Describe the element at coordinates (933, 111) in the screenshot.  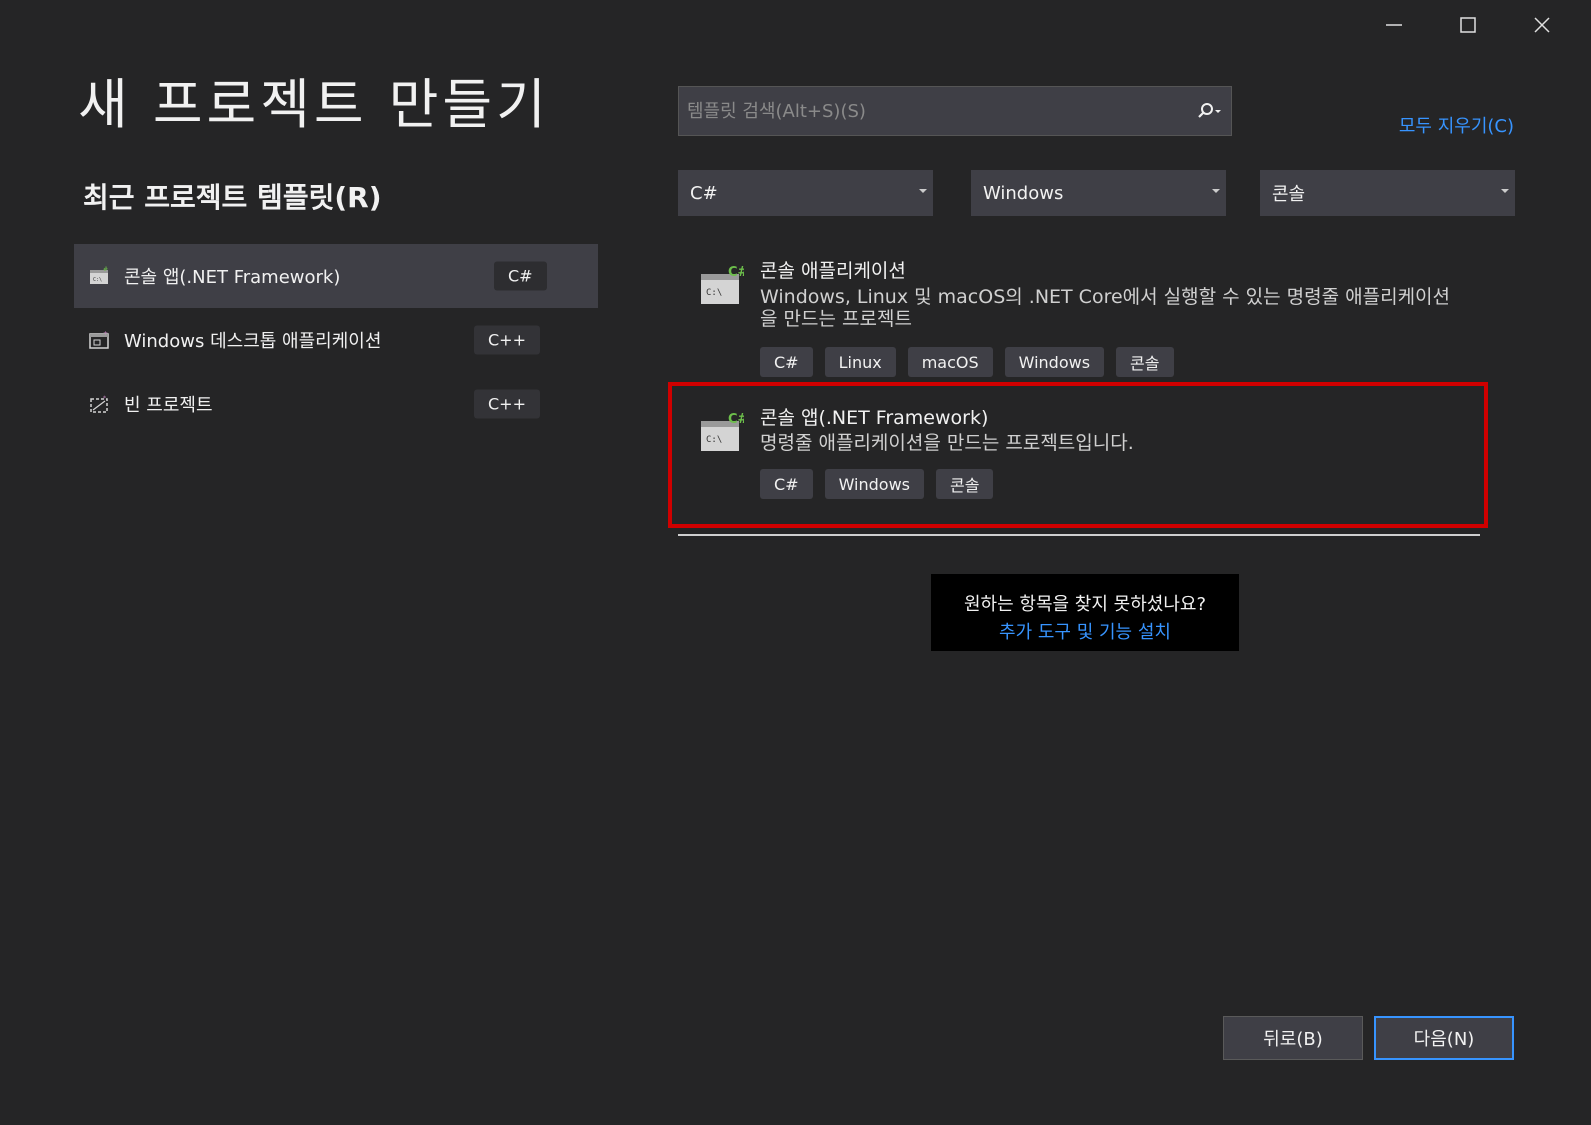
I see `template-search-input` at that location.